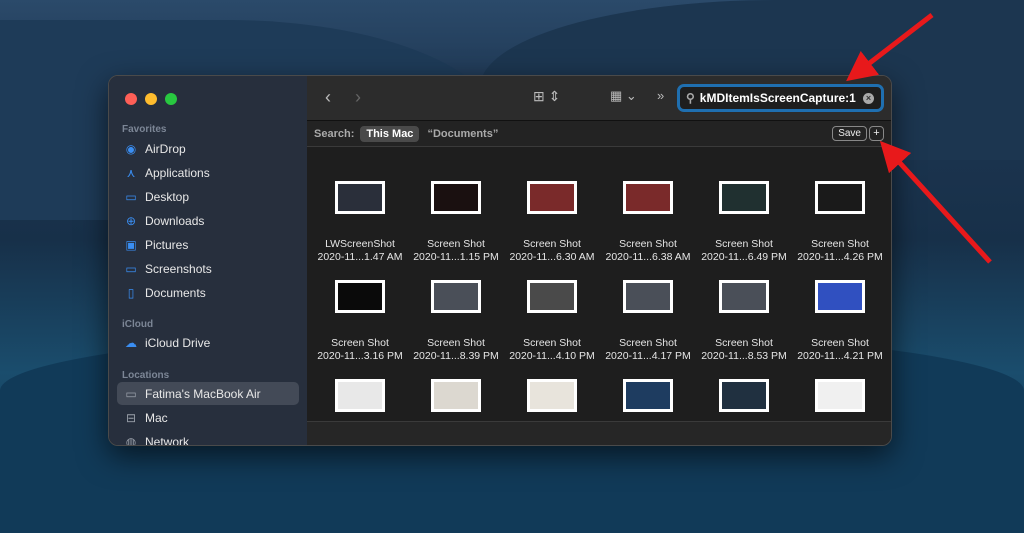 The height and width of the screenshot is (533, 1024). I want to click on red-arrow-search, so click(890, 47).